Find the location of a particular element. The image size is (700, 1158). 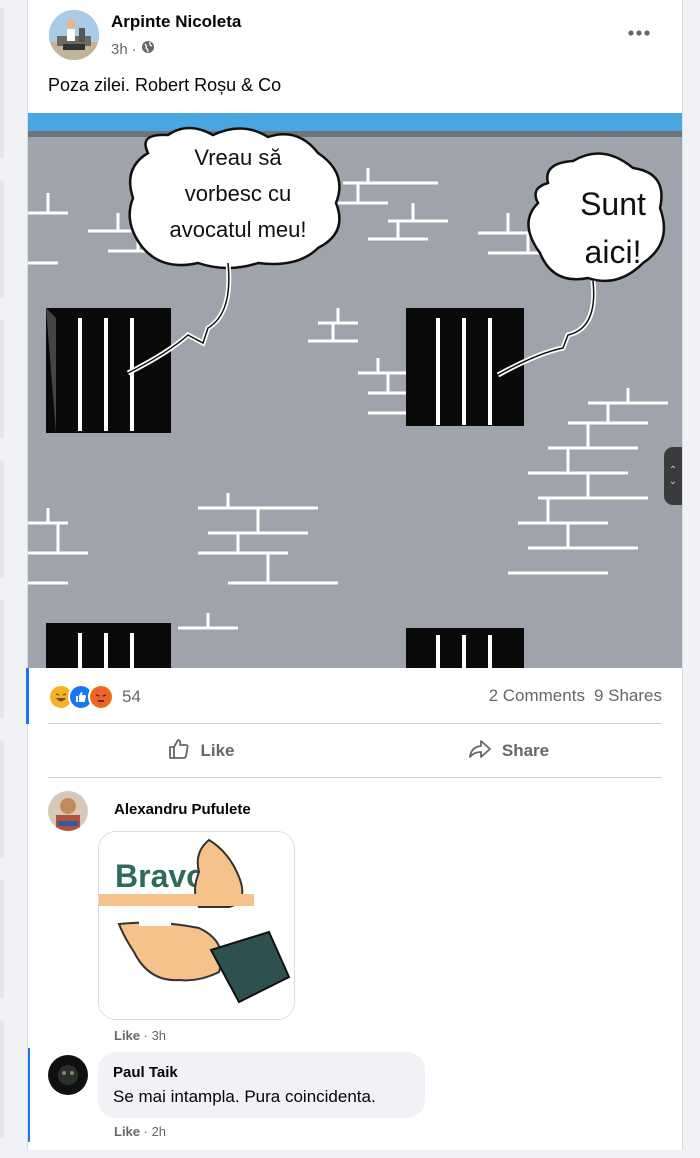

post-text: Poza zilei. Robert Roșu & Co is located at coordinates (165, 85).